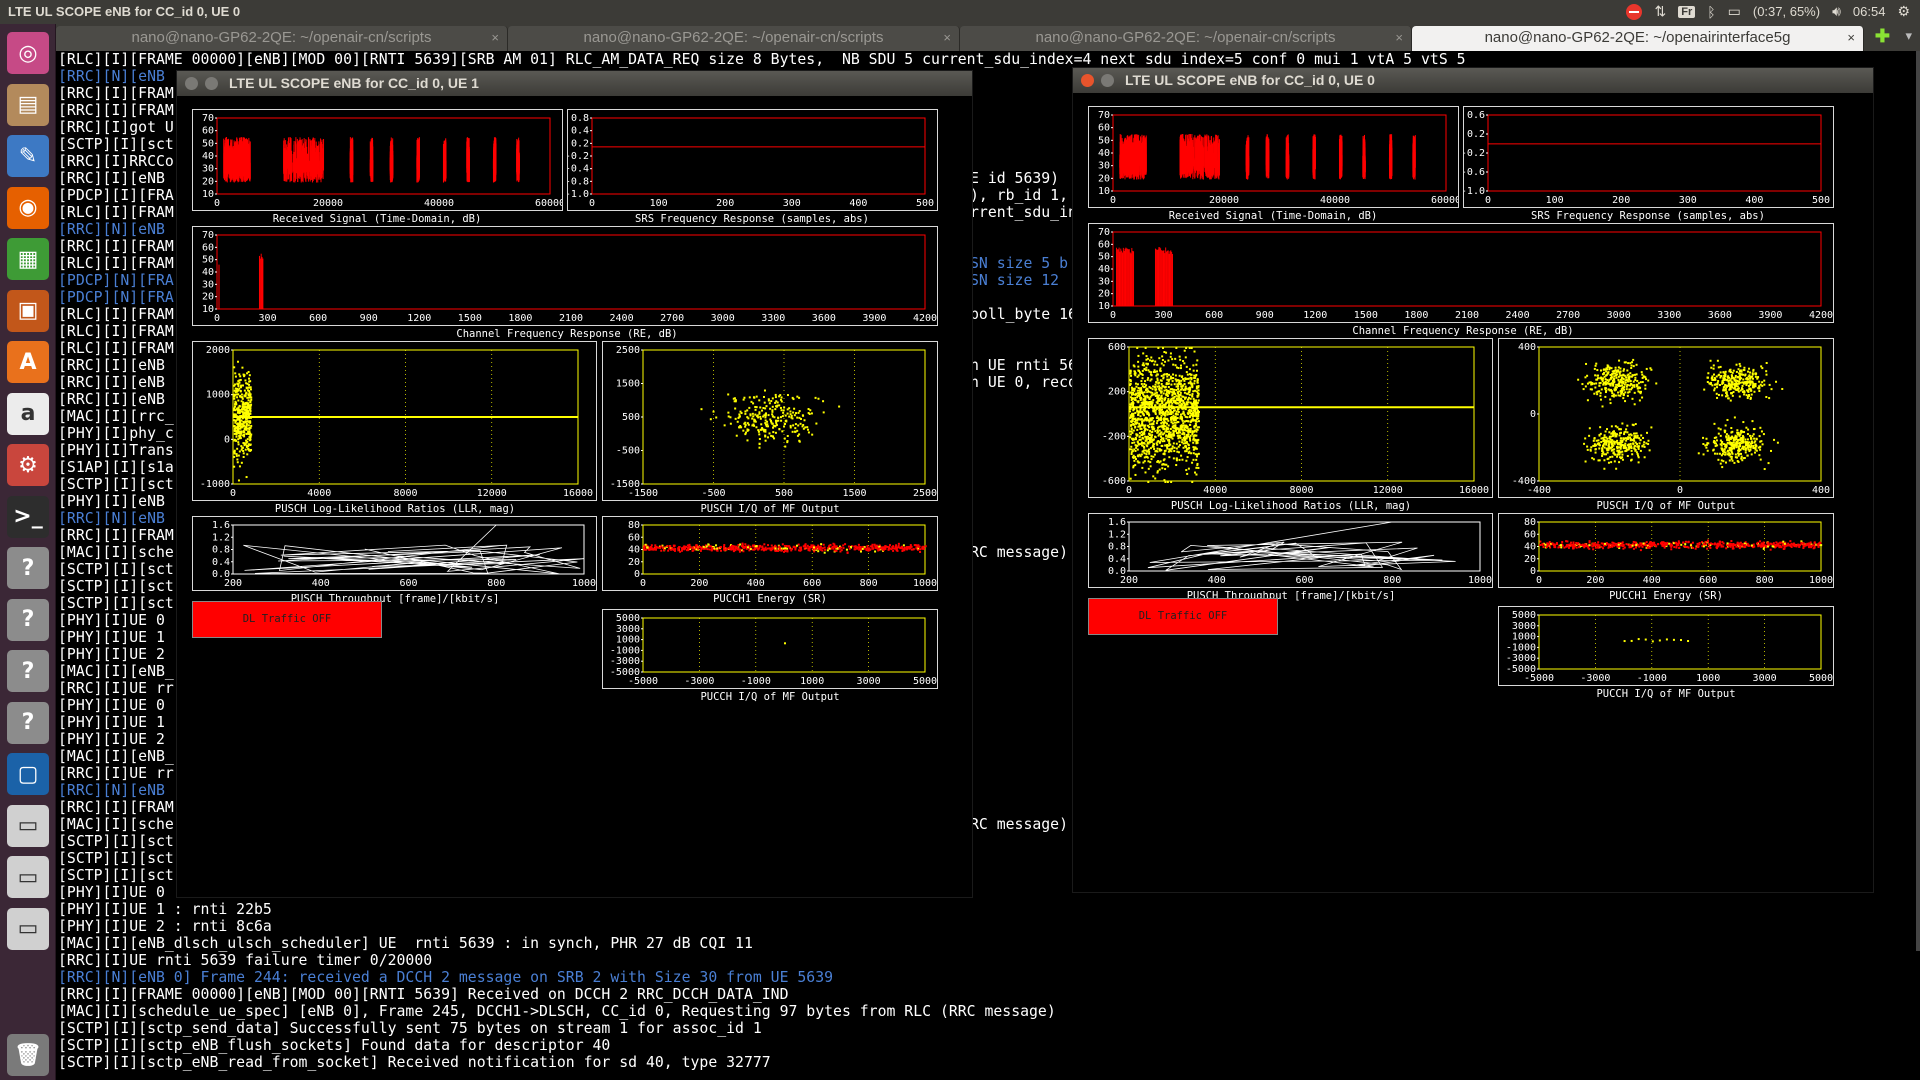 The height and width of the screenshot is (1080, 1920). Describe the element at coordinates (1711, 12) in the screenshot. I see `bluetooth-icon: ᛒ` at that location.